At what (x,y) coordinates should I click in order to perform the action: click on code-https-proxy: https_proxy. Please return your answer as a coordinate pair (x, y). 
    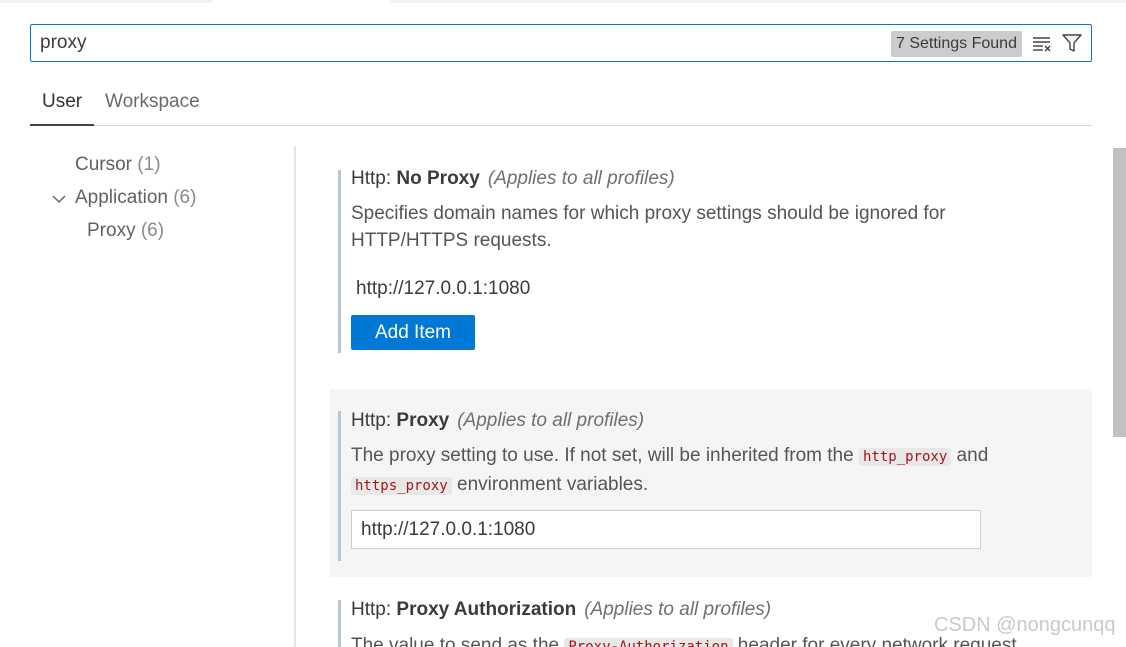
    Looking at the image, I should click on (401, 486).